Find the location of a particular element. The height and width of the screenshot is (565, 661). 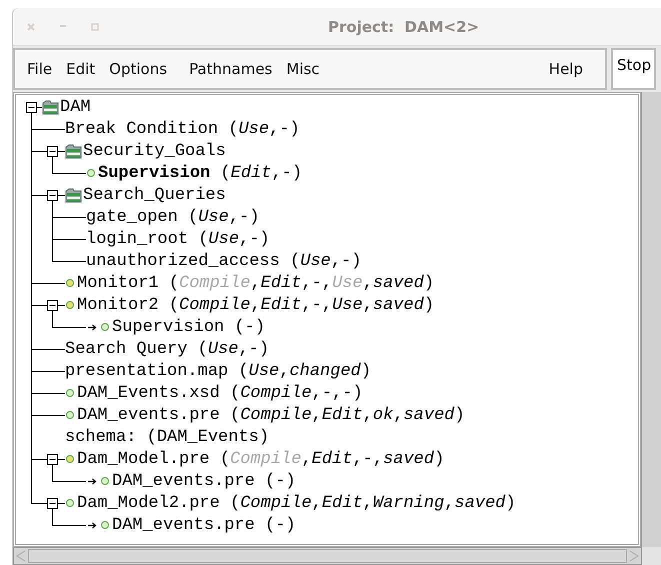

menu-item: Misc is located at coordinates (303, 69).